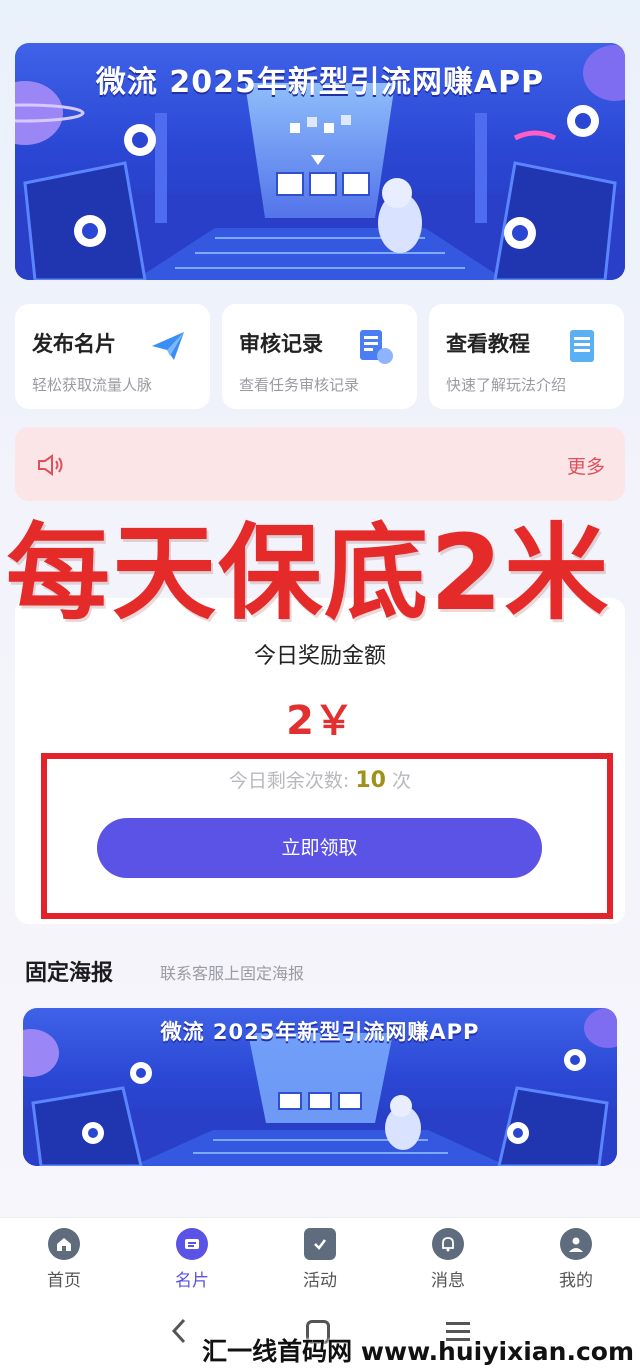 The width and height of the screenshot is (640, 1370). I want to click on speaker-icon, so click(50, 465).